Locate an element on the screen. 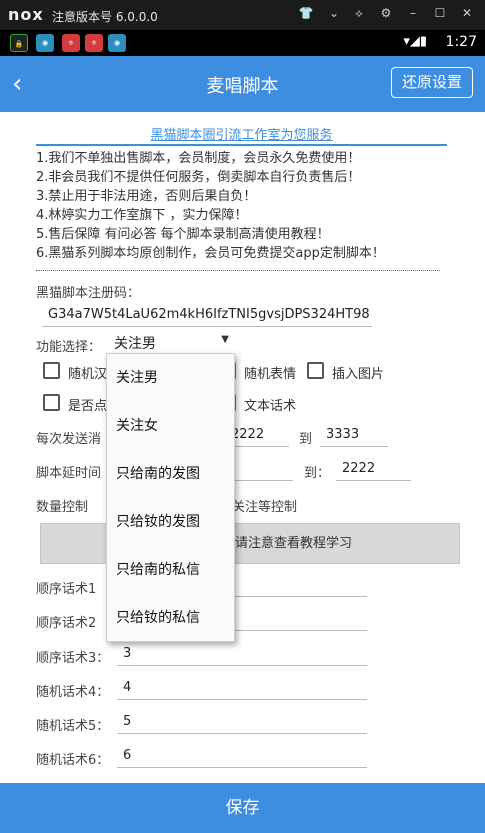 The image size is (485, 833). checkbox-label: 插入图片 is located at coordinates (358, 374).